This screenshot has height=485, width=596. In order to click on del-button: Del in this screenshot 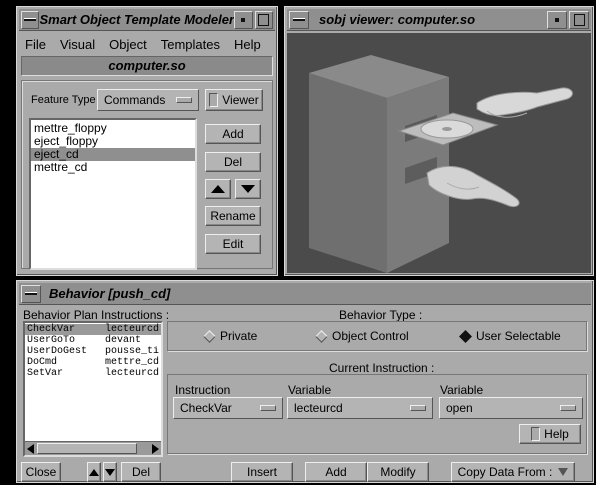, I will do `click(233, 162)`.